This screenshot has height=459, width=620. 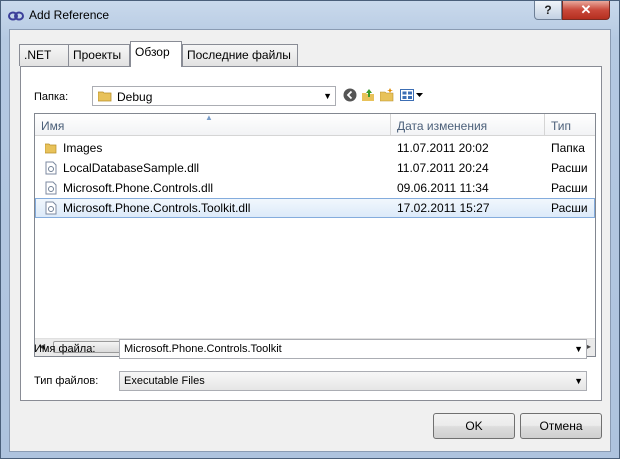 I want to click on app-icon, so click(x=16, y=16).